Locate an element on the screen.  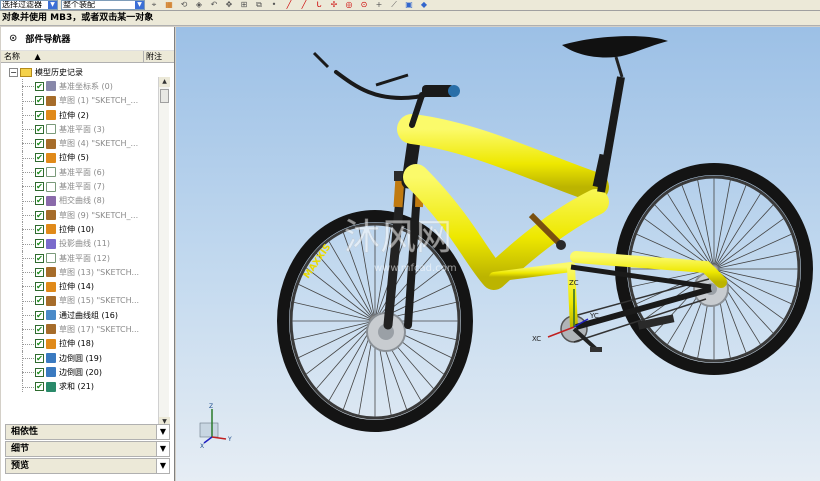
datum-plane-icon is located at coordinates (51, 172).